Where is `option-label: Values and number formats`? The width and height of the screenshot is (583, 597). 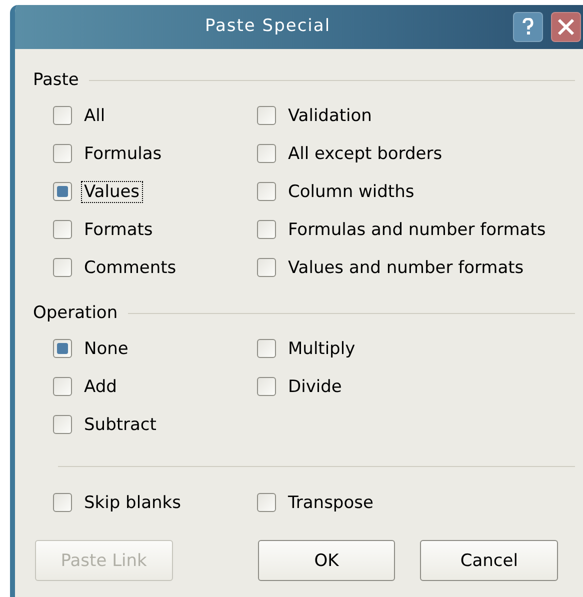
option-label: Values and number formats is located at coordinates (406, 267).